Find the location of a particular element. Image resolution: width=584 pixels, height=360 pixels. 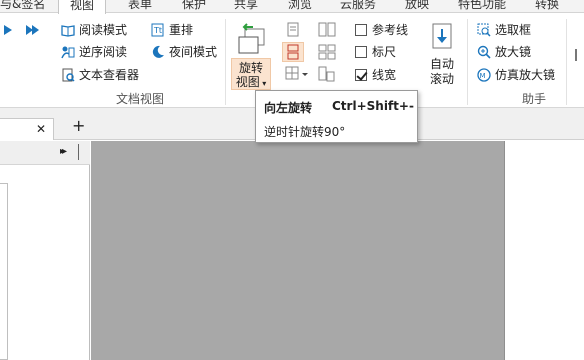

tab-convert: 转换 is located at coordinates (547, 6).